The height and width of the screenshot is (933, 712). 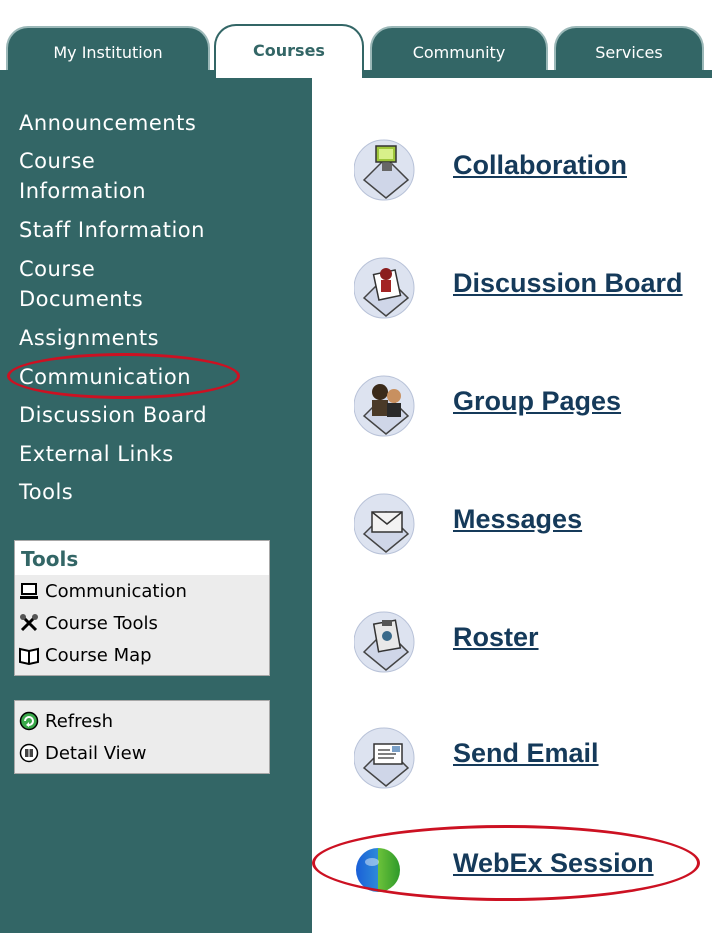 What do you see at coordinates (629, 50) in the screenshot?
I see `tab-services: Services` at bounding box center [629, 50].